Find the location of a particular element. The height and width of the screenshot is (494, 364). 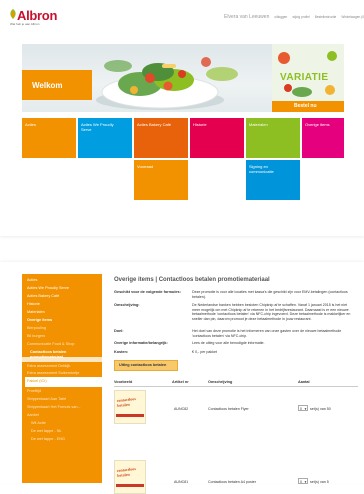

tile-voorraad: Voorraad is located at coordinates (161, 180).